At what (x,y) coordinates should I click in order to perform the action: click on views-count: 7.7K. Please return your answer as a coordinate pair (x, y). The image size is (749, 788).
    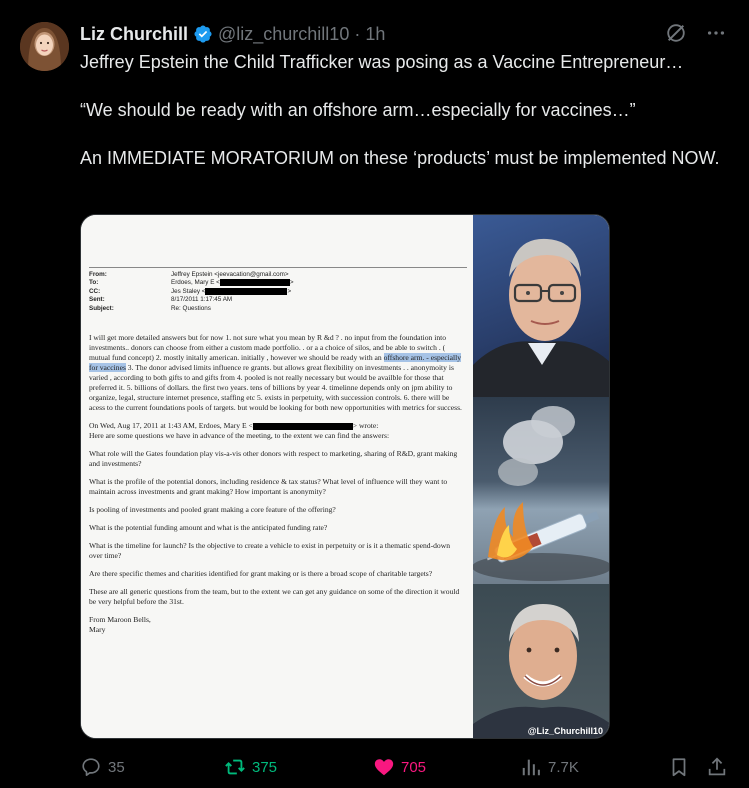
    Looking at the image, I should click on (563, 767).